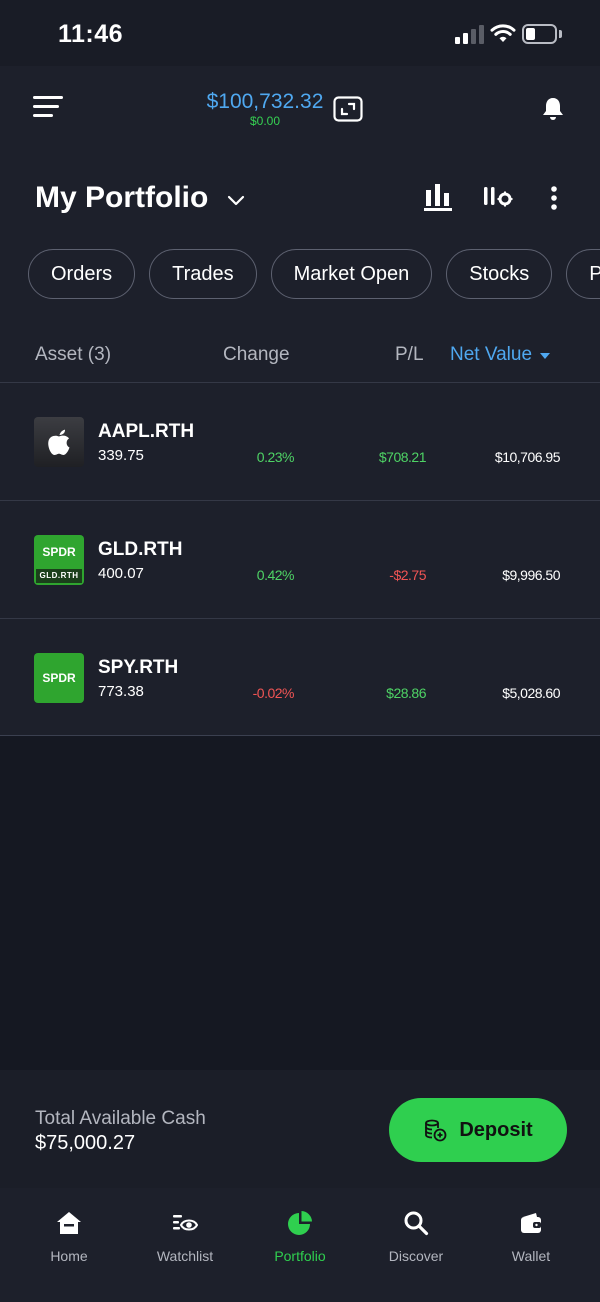  Describe the element at coordinates (138, 667) in the screenshot. I see `asset-ticker: SPY.RTH` at that location.